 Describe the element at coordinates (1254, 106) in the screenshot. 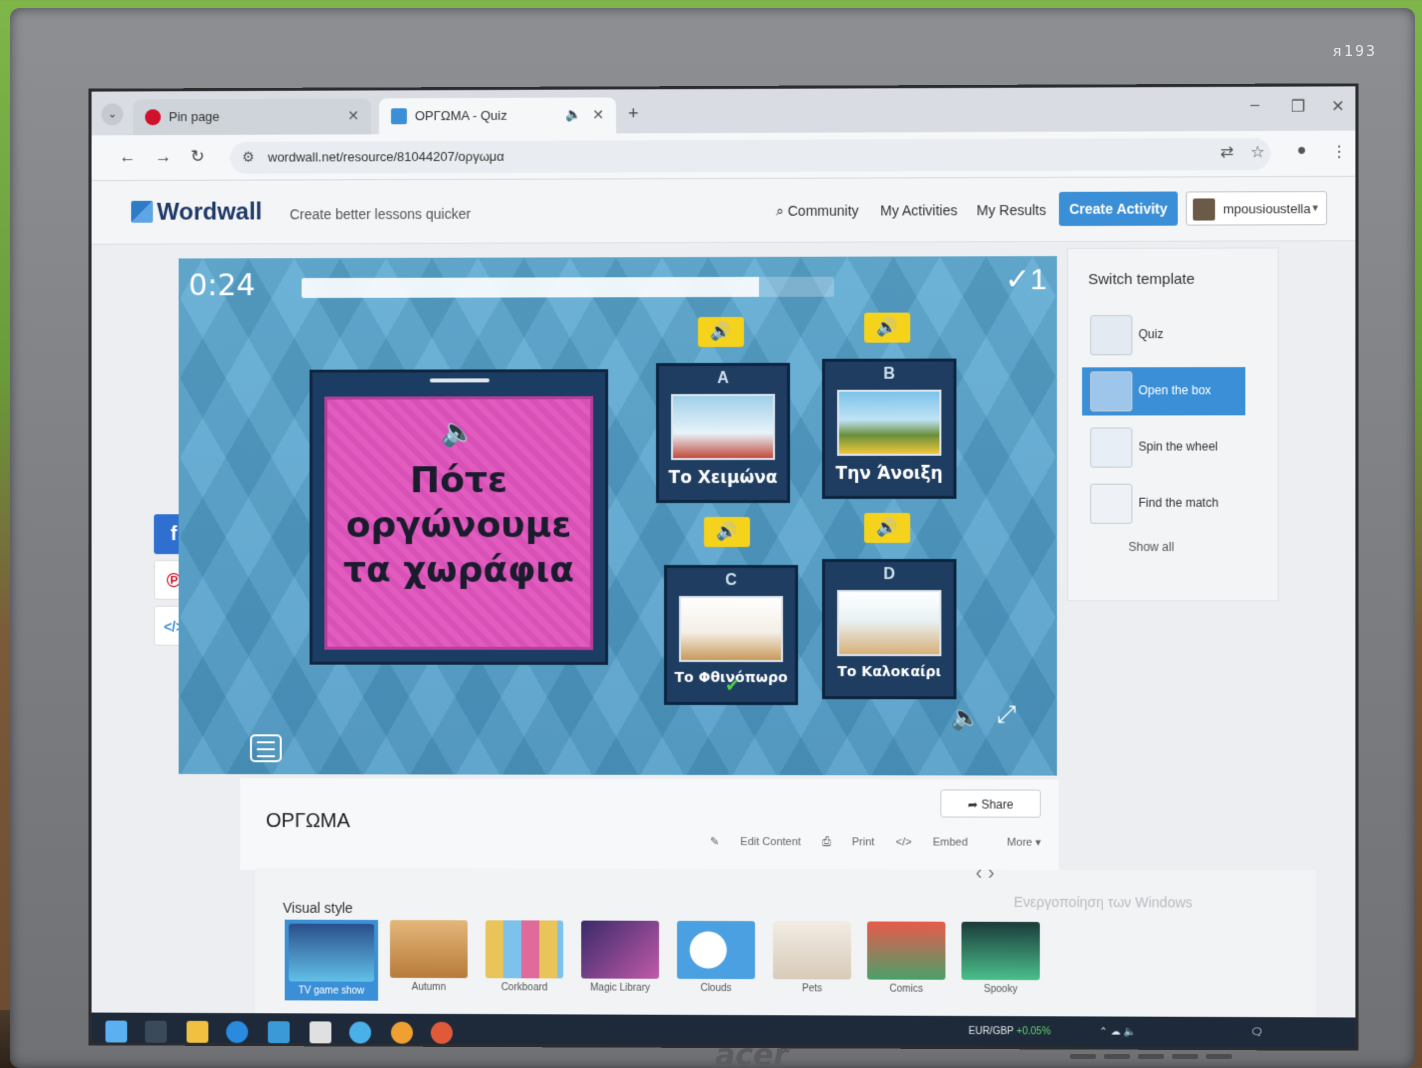

I see `minimize-icon: –` at that location.